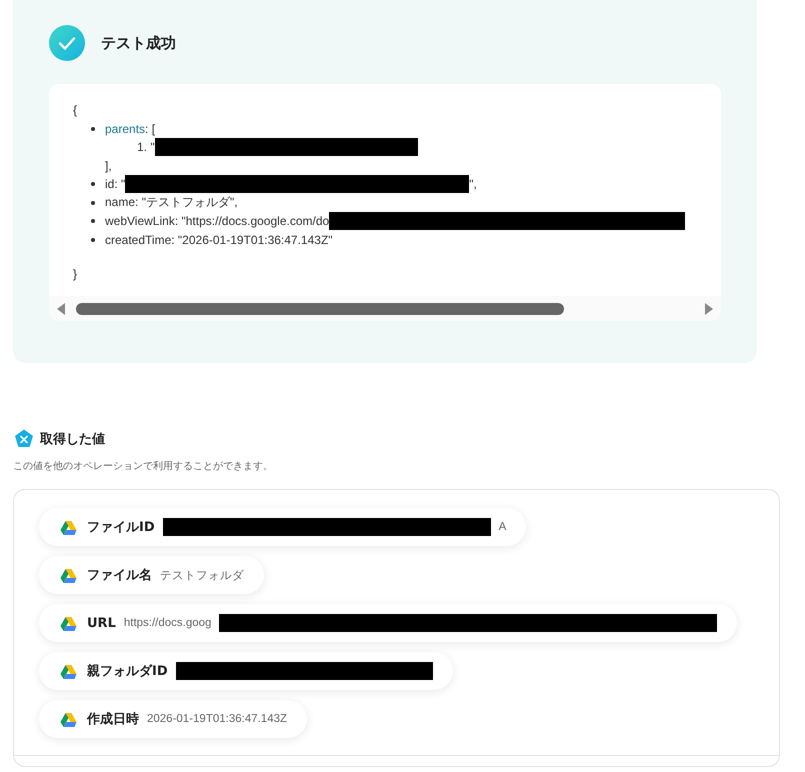 This screenshot has width=805, height=772. Describe the element at coordinates (217, 719) in the screenshot. I see `value-text: 2026-01-19T01:36:47.143Z` at that location.